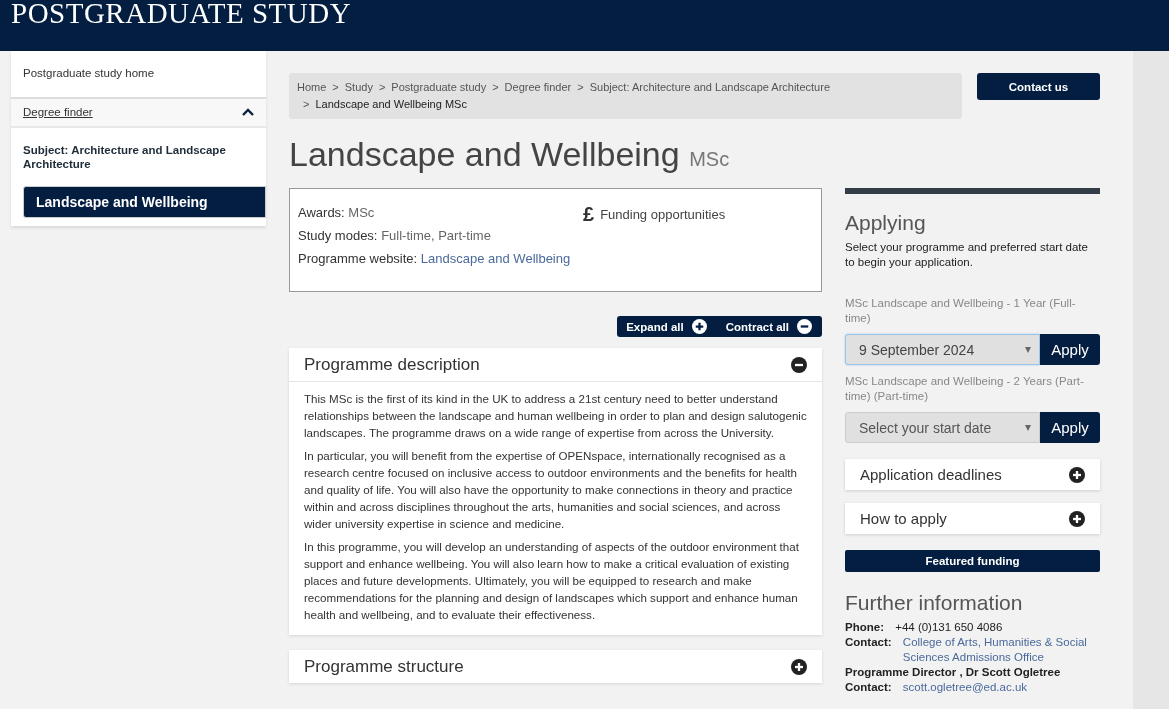 This screenshot has width=1169, height=709. What do you see at coordinates (934, 603) in the screenshot?
I see `further-info-heading: Further information` at bounding box center [934, 603].